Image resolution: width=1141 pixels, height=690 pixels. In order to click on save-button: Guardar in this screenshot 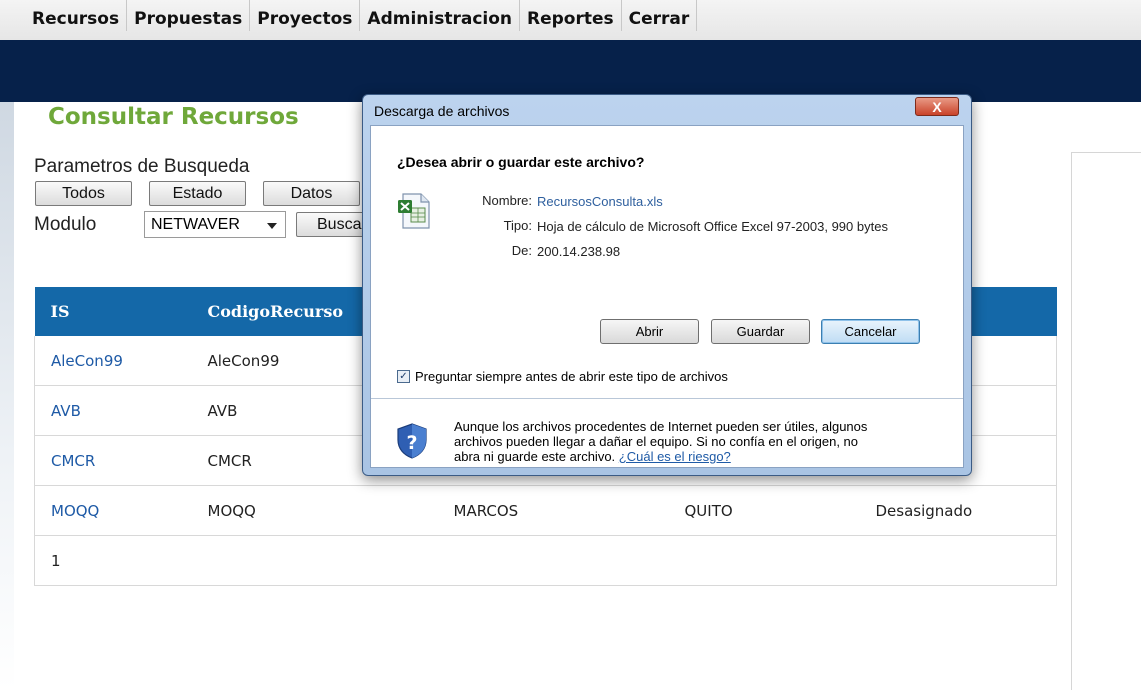, I will do `click(760, 331)`.